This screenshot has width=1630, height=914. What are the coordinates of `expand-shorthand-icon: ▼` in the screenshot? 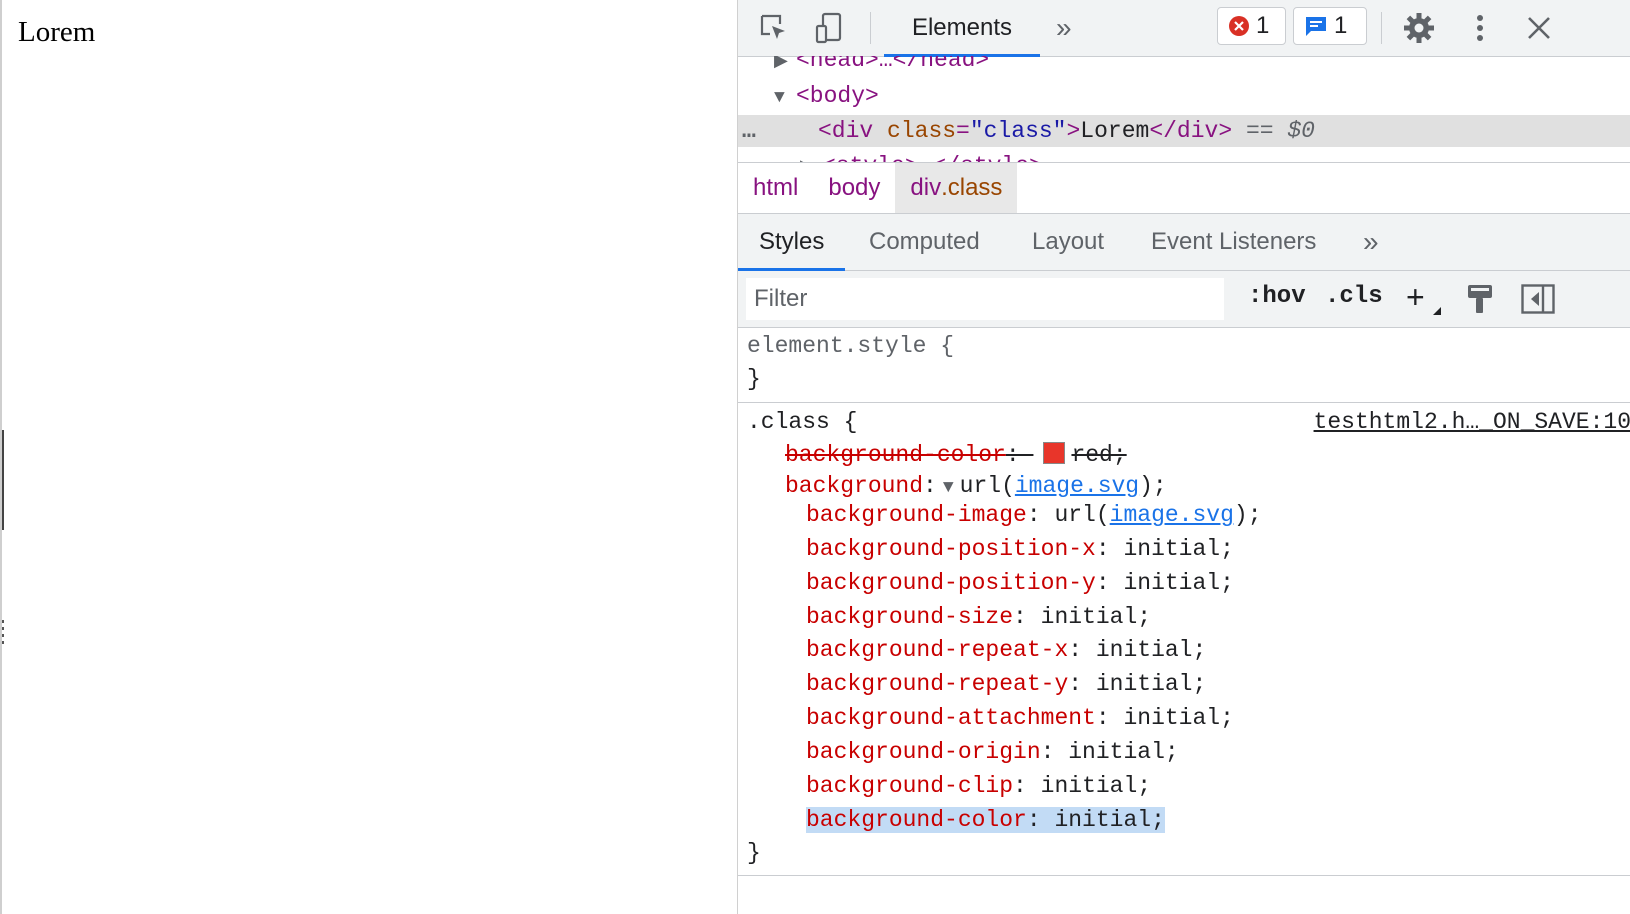 It's located at (948, 488).